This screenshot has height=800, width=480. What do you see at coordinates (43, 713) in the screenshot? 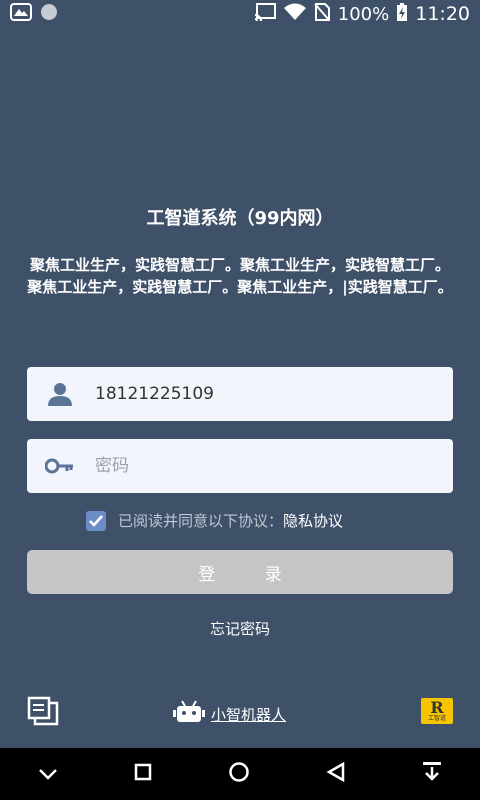
I see `switch-account-icon` at bounding box center [43, 713].